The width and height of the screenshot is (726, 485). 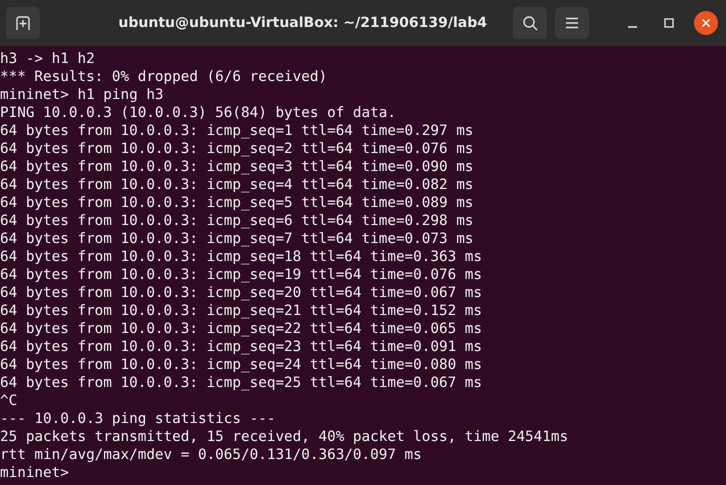 I want to click on terminal-line: mininet> h1 ping h3, so click(x=82, y=95).